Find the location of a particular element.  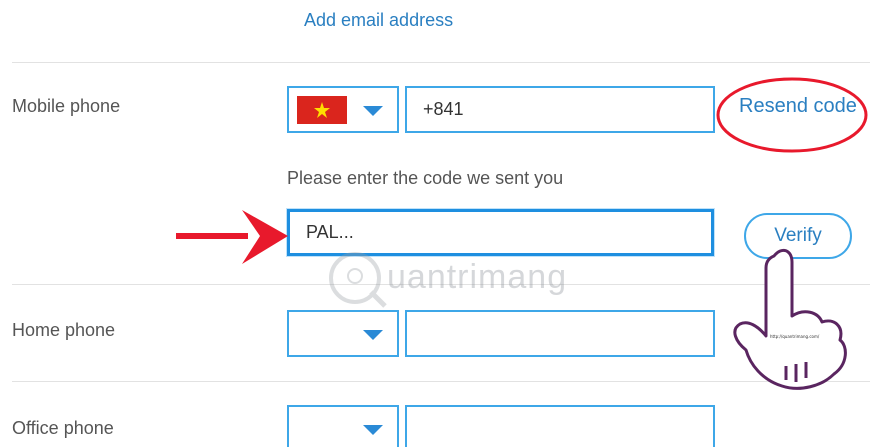

office-number-input is located at coordinates (560, 426).